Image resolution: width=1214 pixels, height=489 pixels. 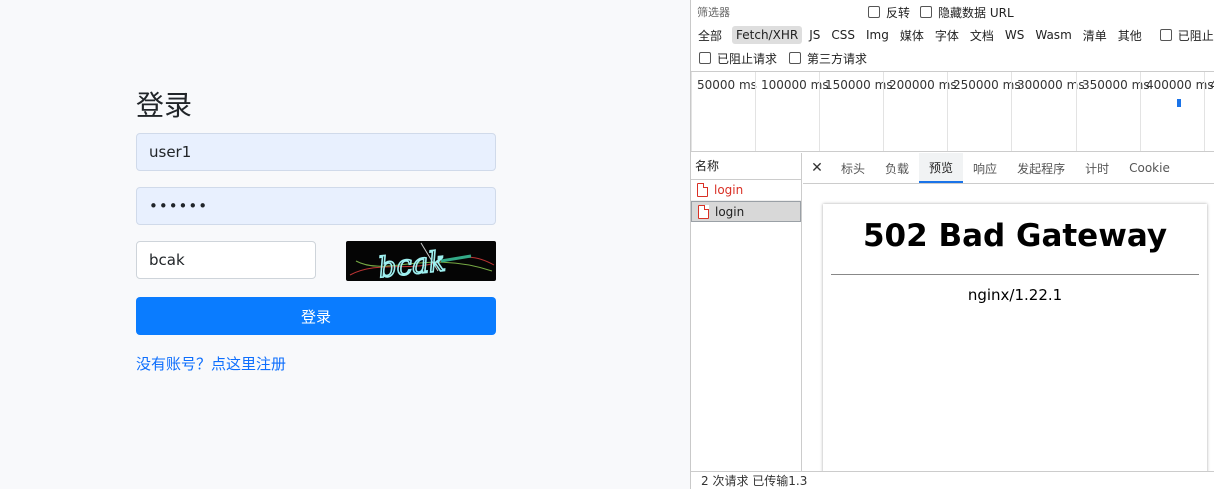 What do you see at coordinates (724, 111) in the screenshot?
I see `timeline-tick: 50000 ms` at bounding box center [724, 111].